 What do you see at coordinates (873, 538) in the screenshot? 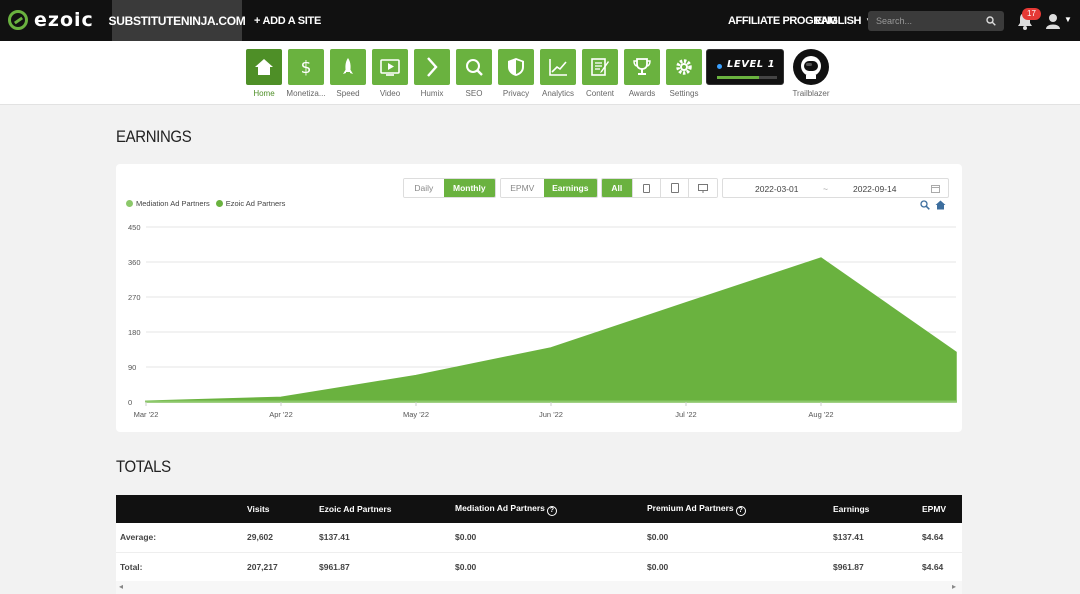
I see `cell-earnings: $137.41` at bounding box center [873, 538].